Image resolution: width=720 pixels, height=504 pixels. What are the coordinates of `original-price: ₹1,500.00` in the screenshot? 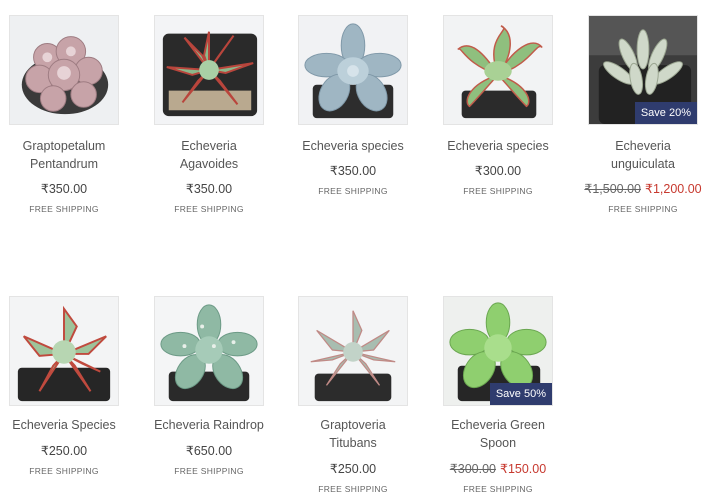 It's located at (612, 189).